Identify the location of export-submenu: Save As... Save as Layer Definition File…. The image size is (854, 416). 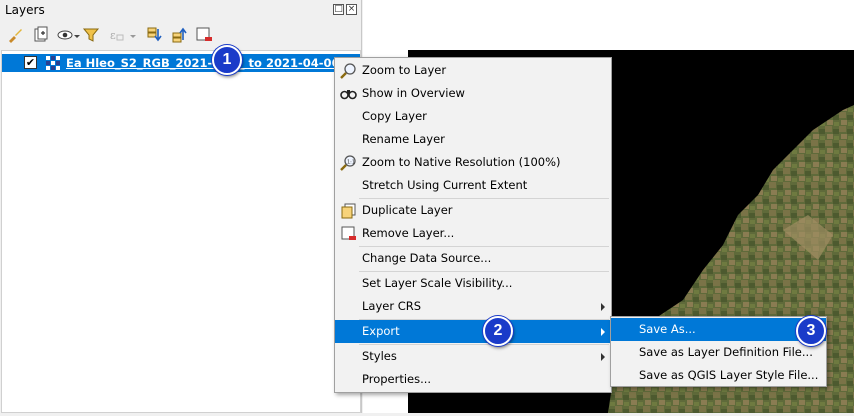
(718, 351).